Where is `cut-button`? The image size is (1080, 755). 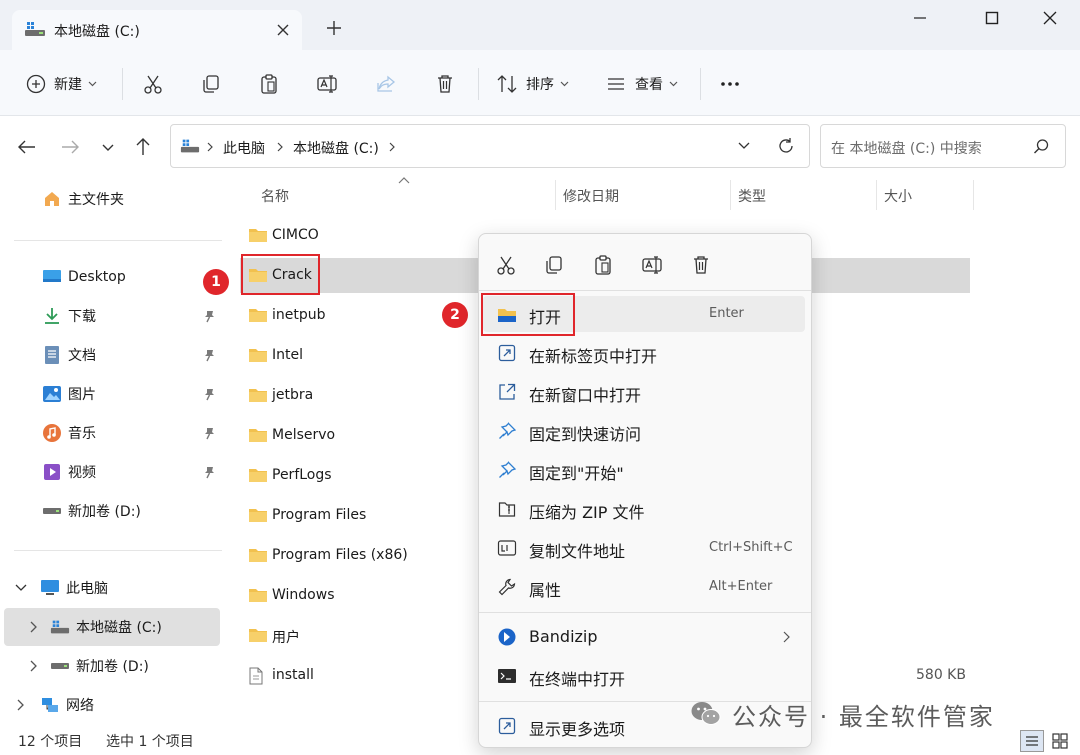
cut-button is located at coordinates (153, 84).